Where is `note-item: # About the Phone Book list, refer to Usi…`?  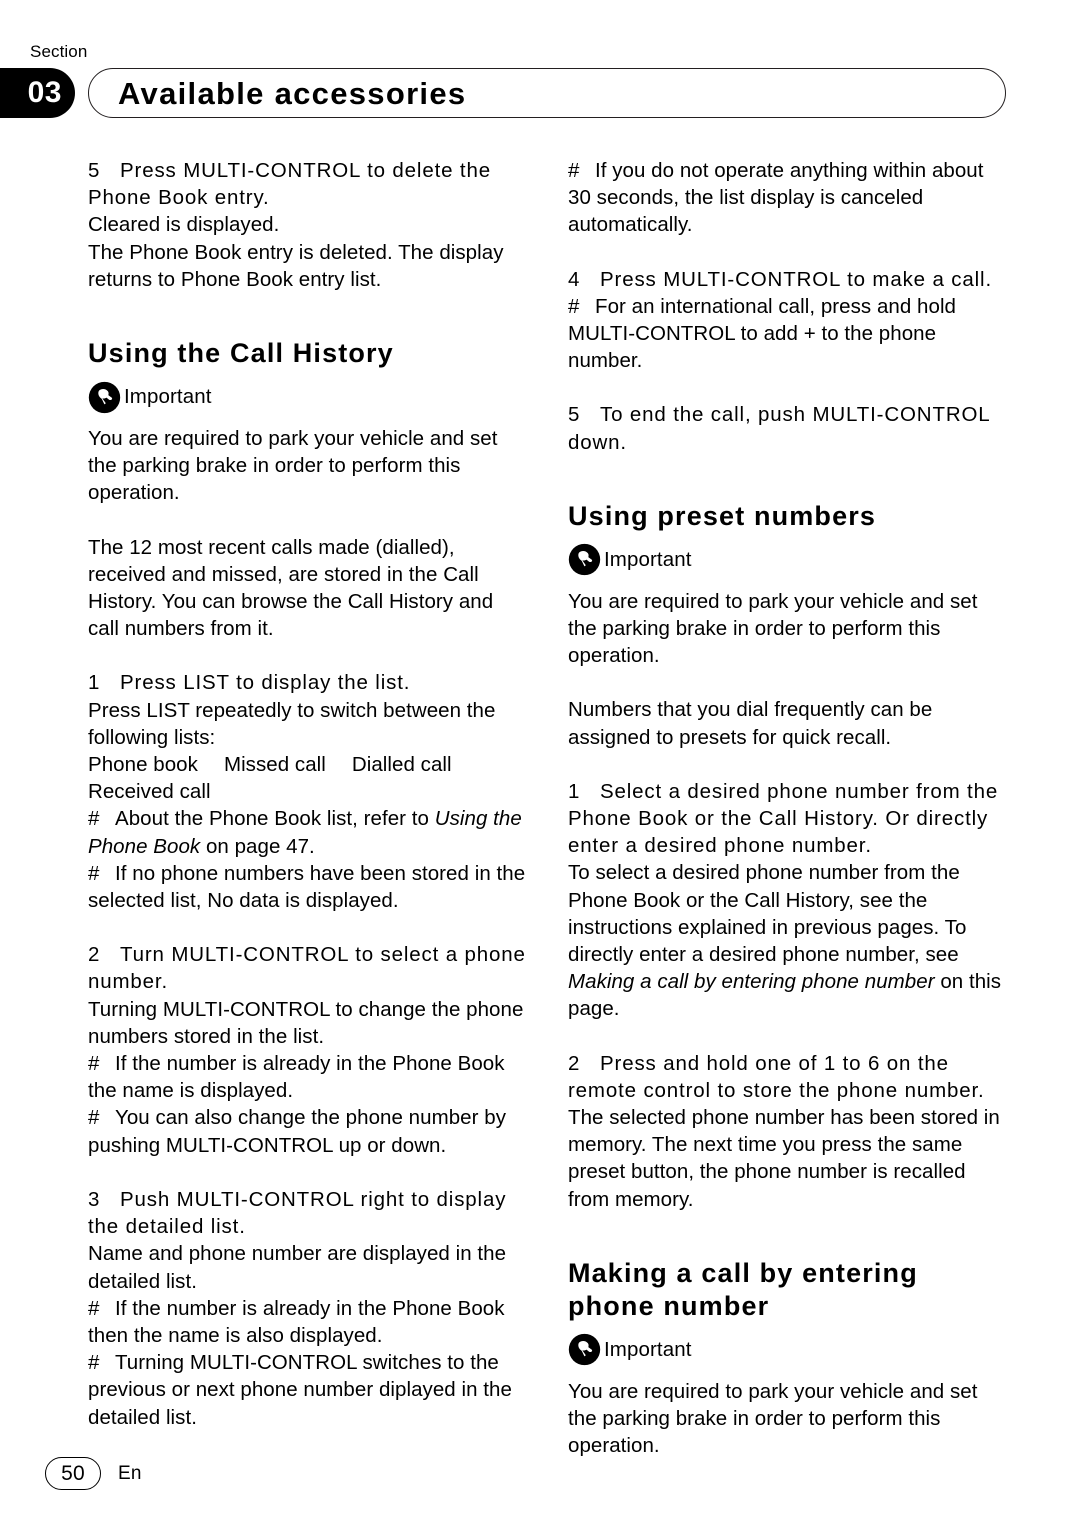 note-item: # About the Phone Book list, refer to Usi… is located at coordinates (308, 832).